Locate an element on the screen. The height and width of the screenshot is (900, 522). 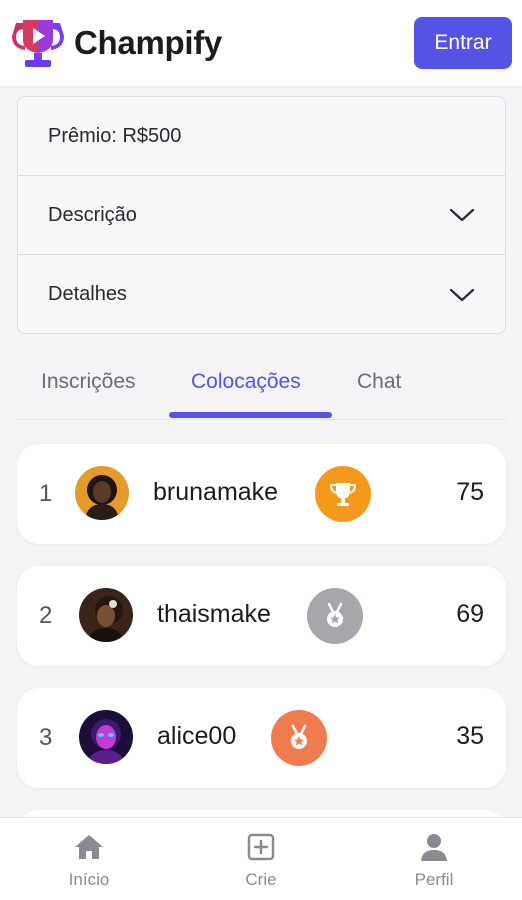
details-label: Detalhes is located at coordinates (87, 294).